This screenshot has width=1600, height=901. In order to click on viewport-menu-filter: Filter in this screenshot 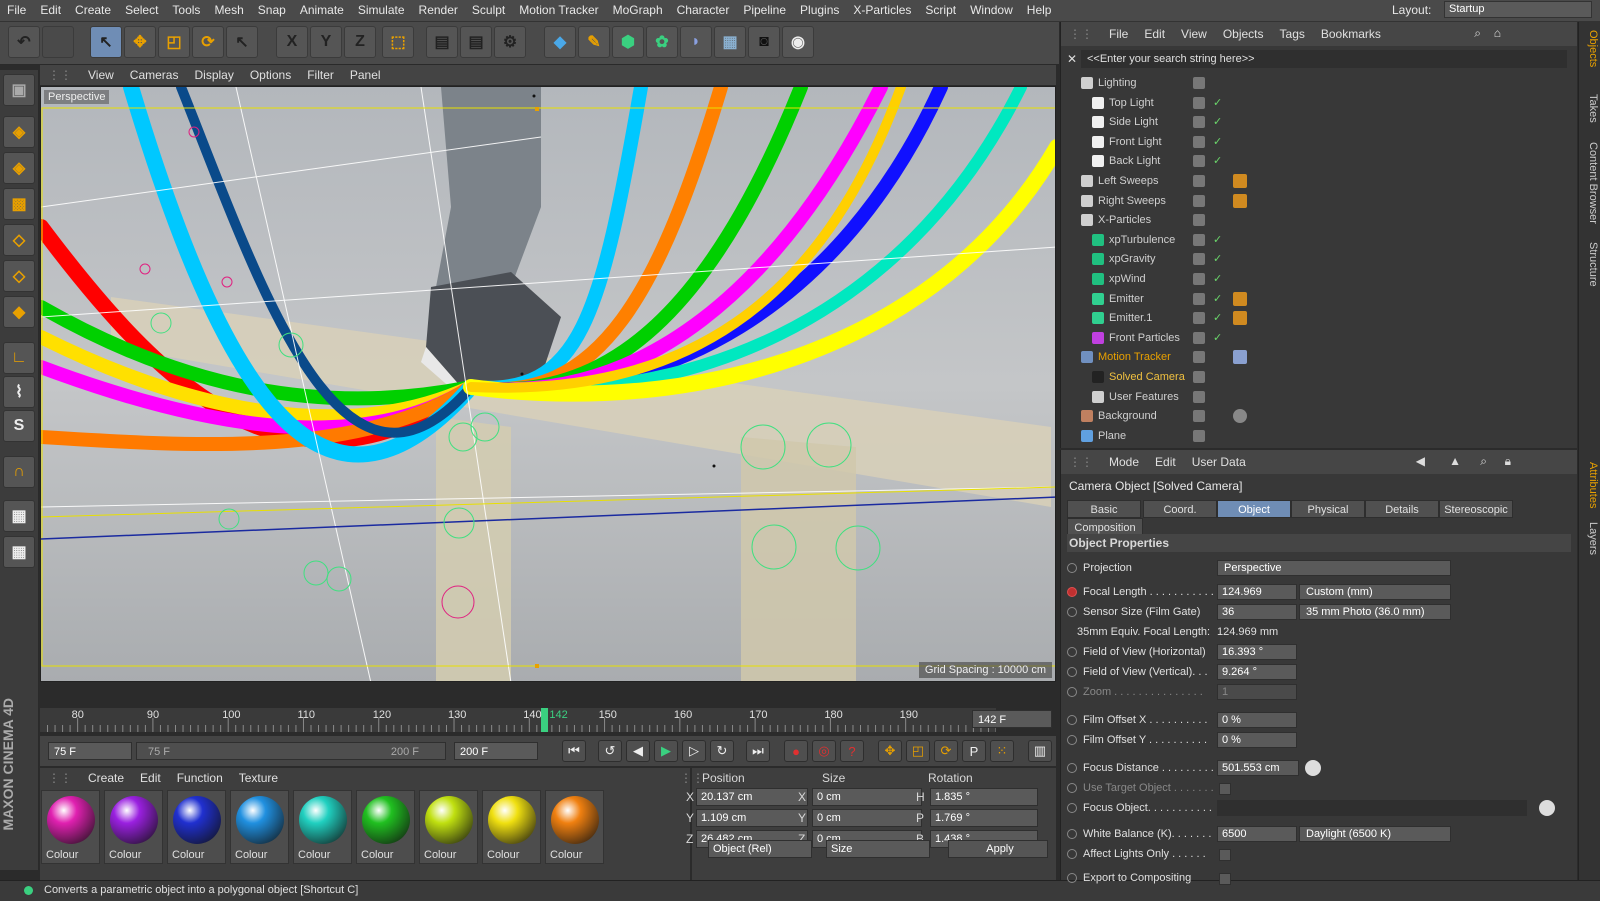, I will do `click(320, 73)`.